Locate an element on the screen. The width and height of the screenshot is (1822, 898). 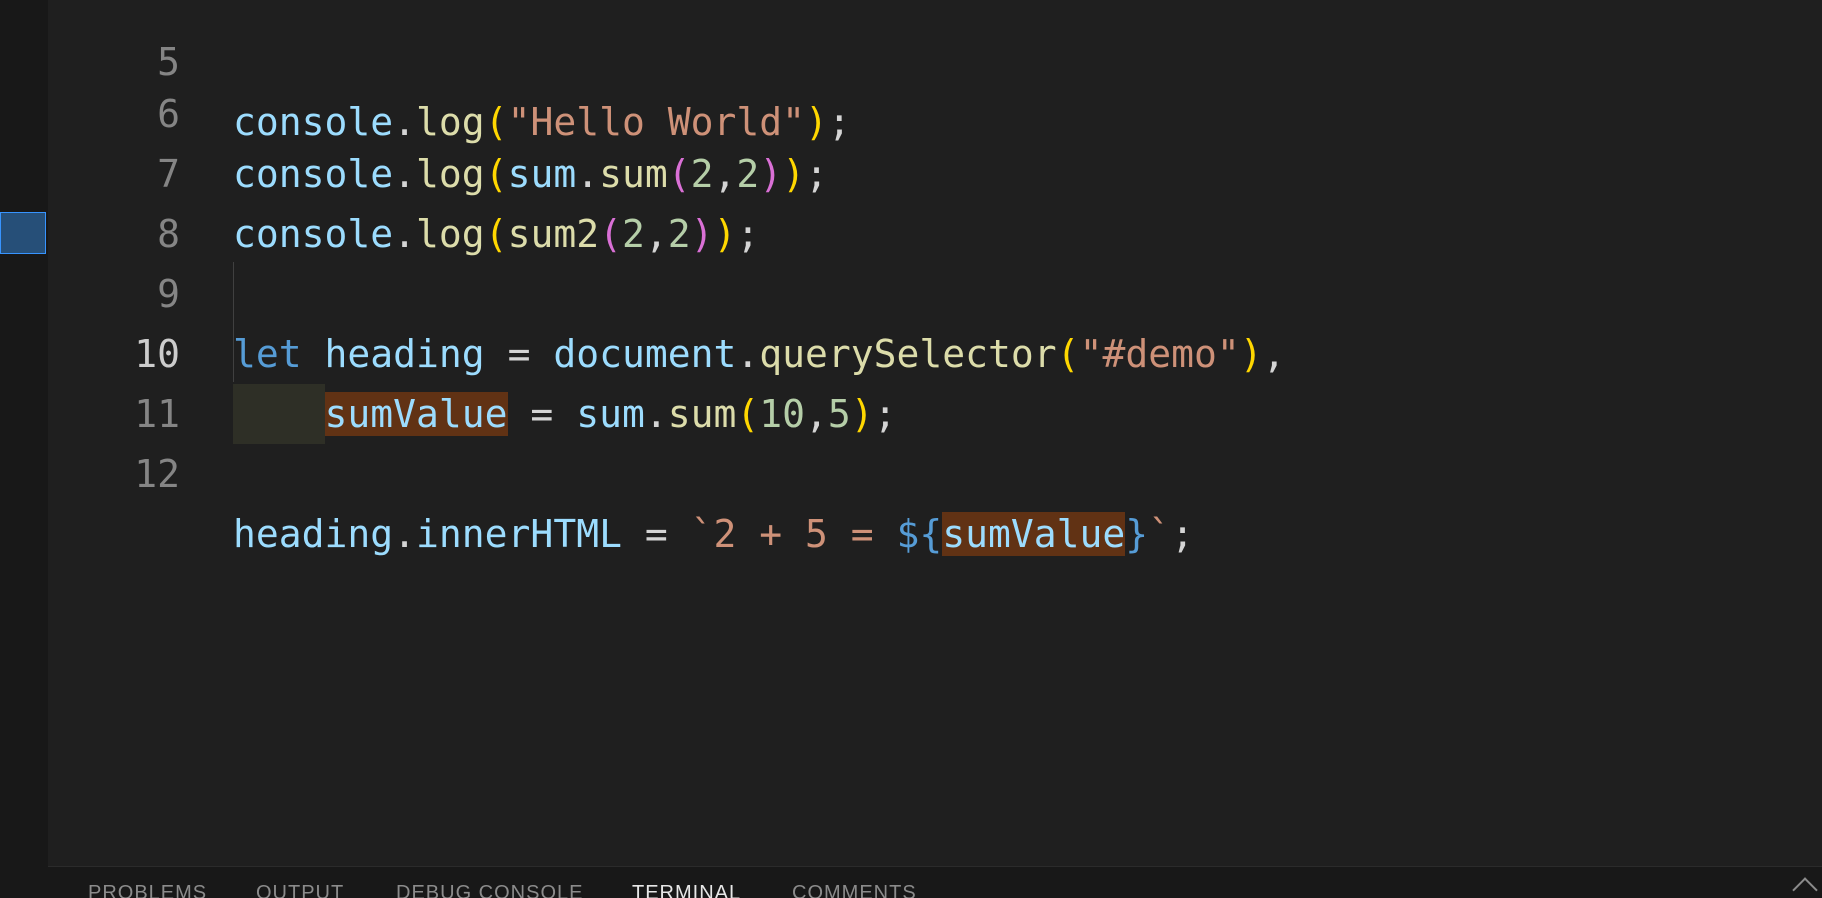
tab-output: OUTPUT is located at coordinates (300, 889).